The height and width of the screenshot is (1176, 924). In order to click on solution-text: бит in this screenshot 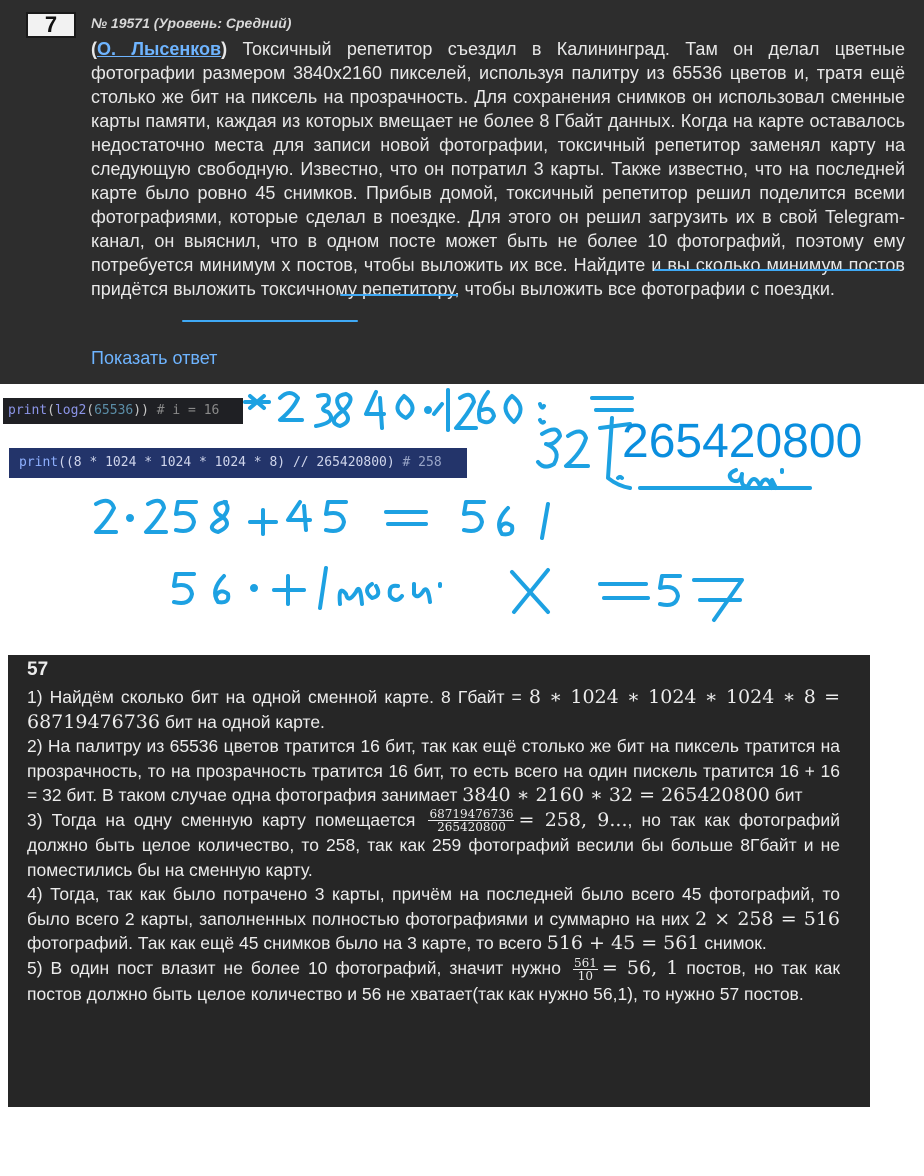, I will do `click(786, 795)`.